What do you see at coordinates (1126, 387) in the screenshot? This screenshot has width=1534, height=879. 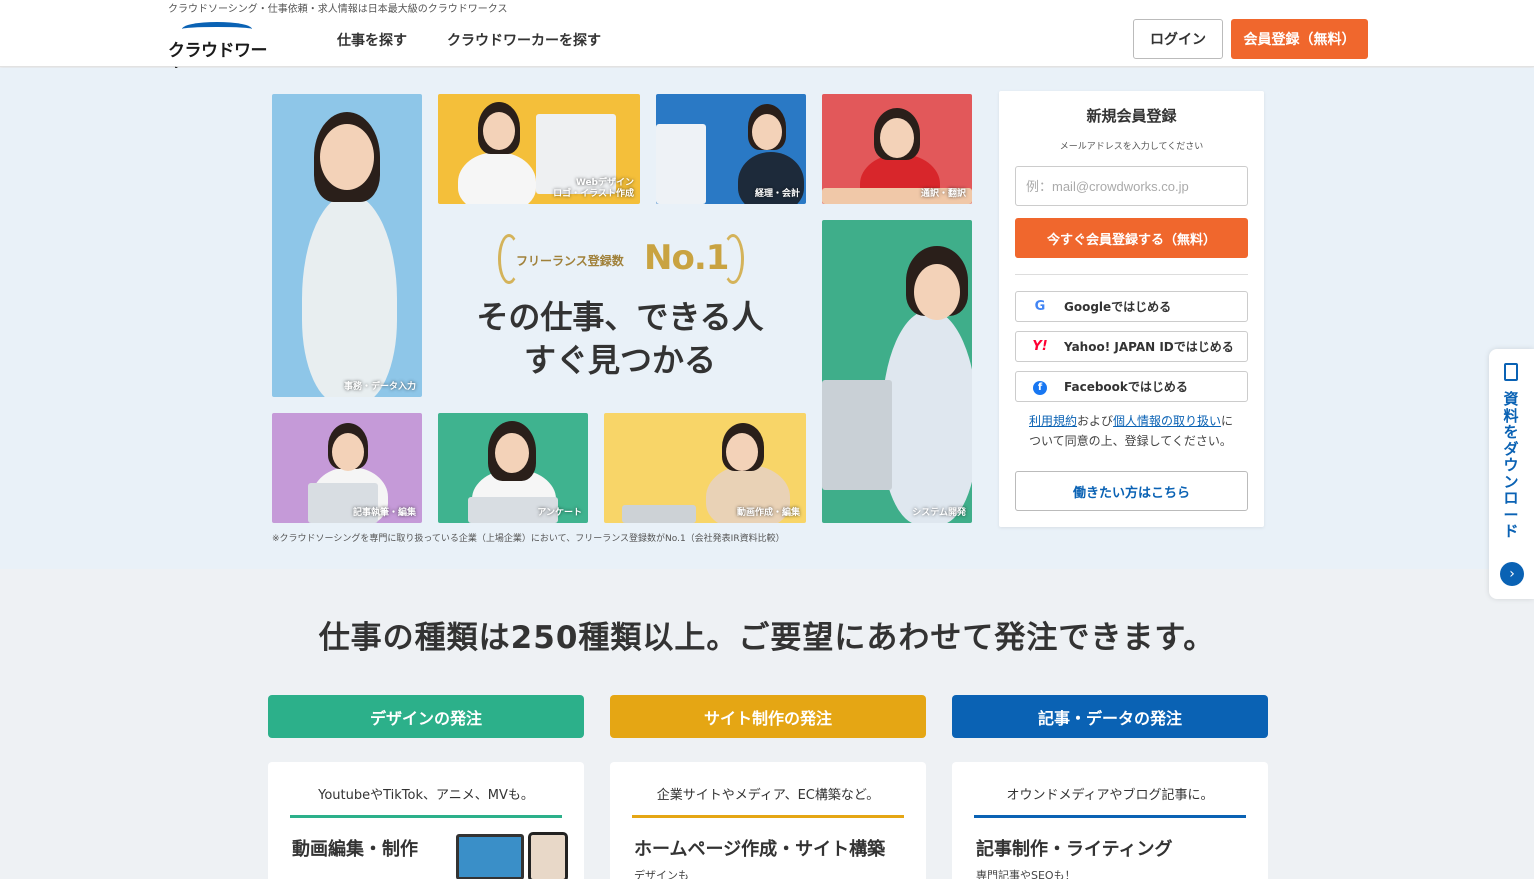 I see `facebook-signup-label: Facebookではじめる` at bounding box center [1126, 387].